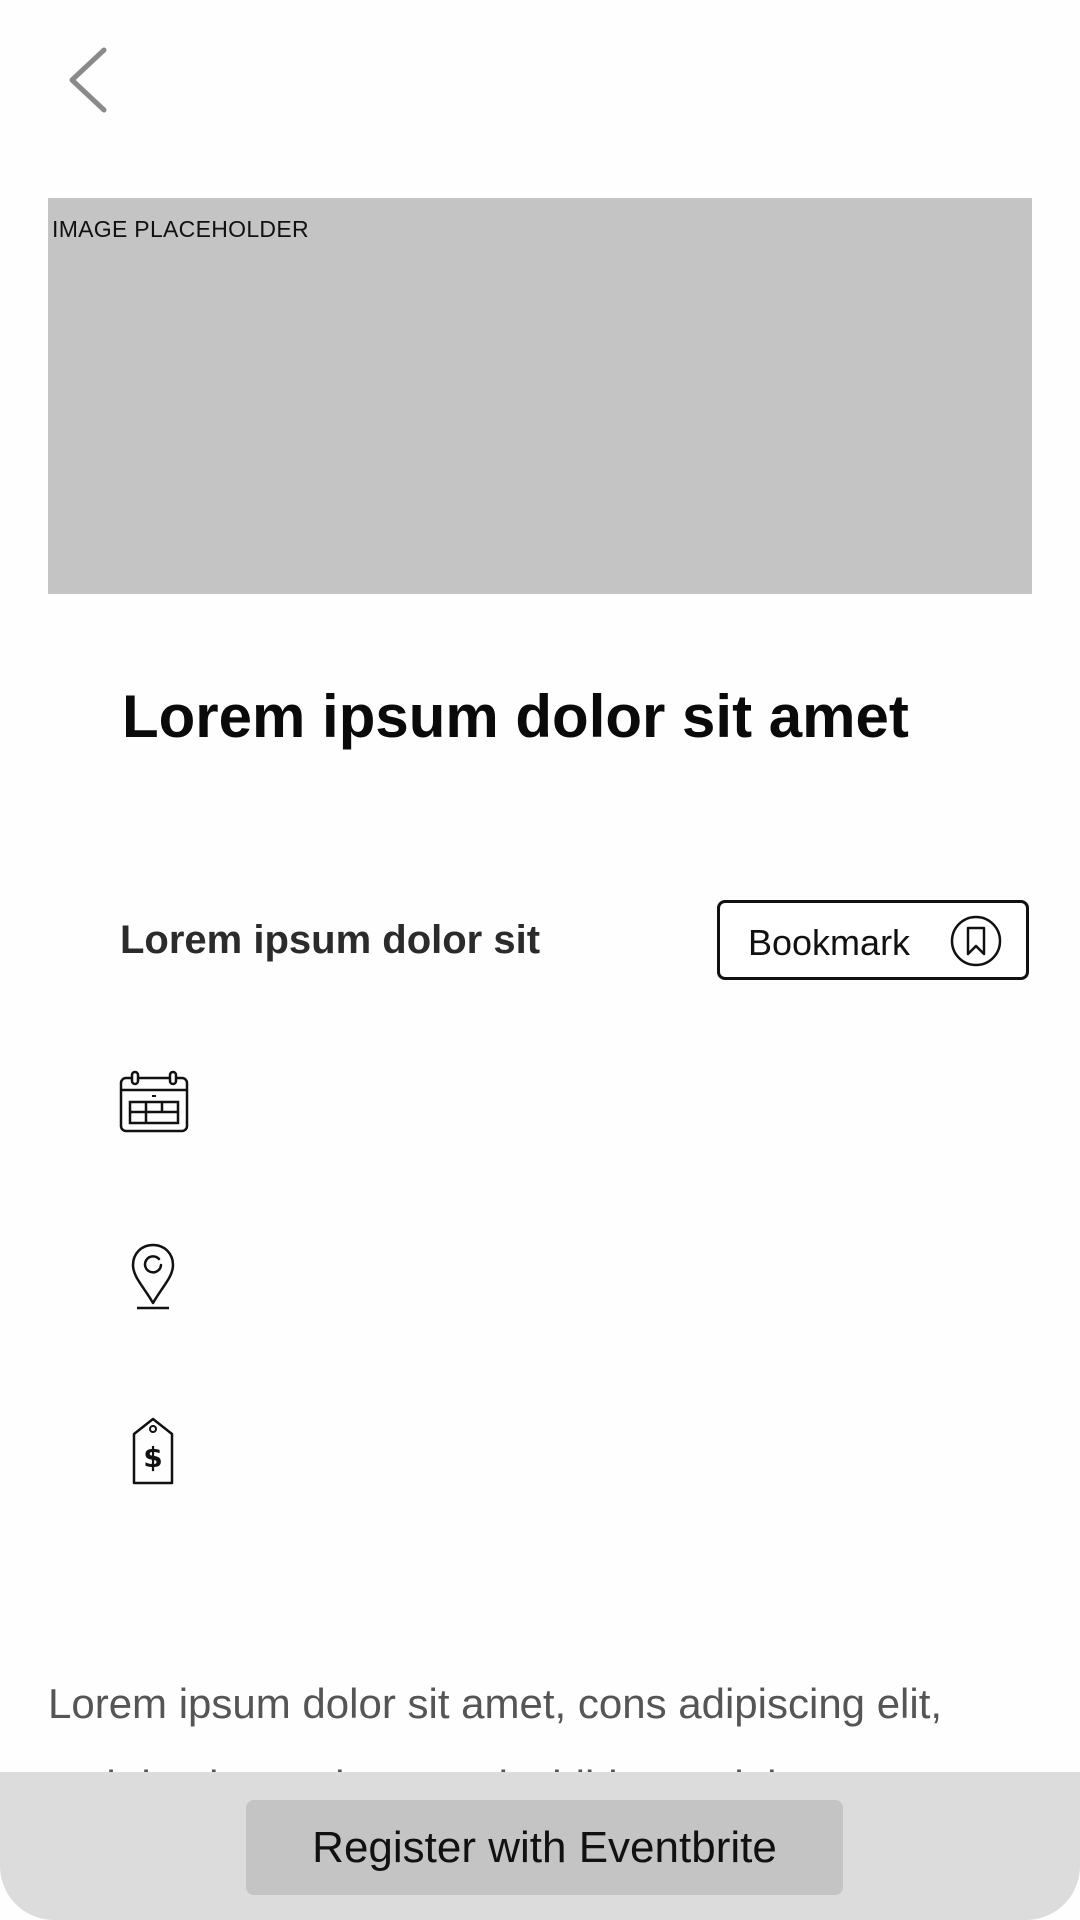  I want to click on bookmark-icon, so click(976, 941).